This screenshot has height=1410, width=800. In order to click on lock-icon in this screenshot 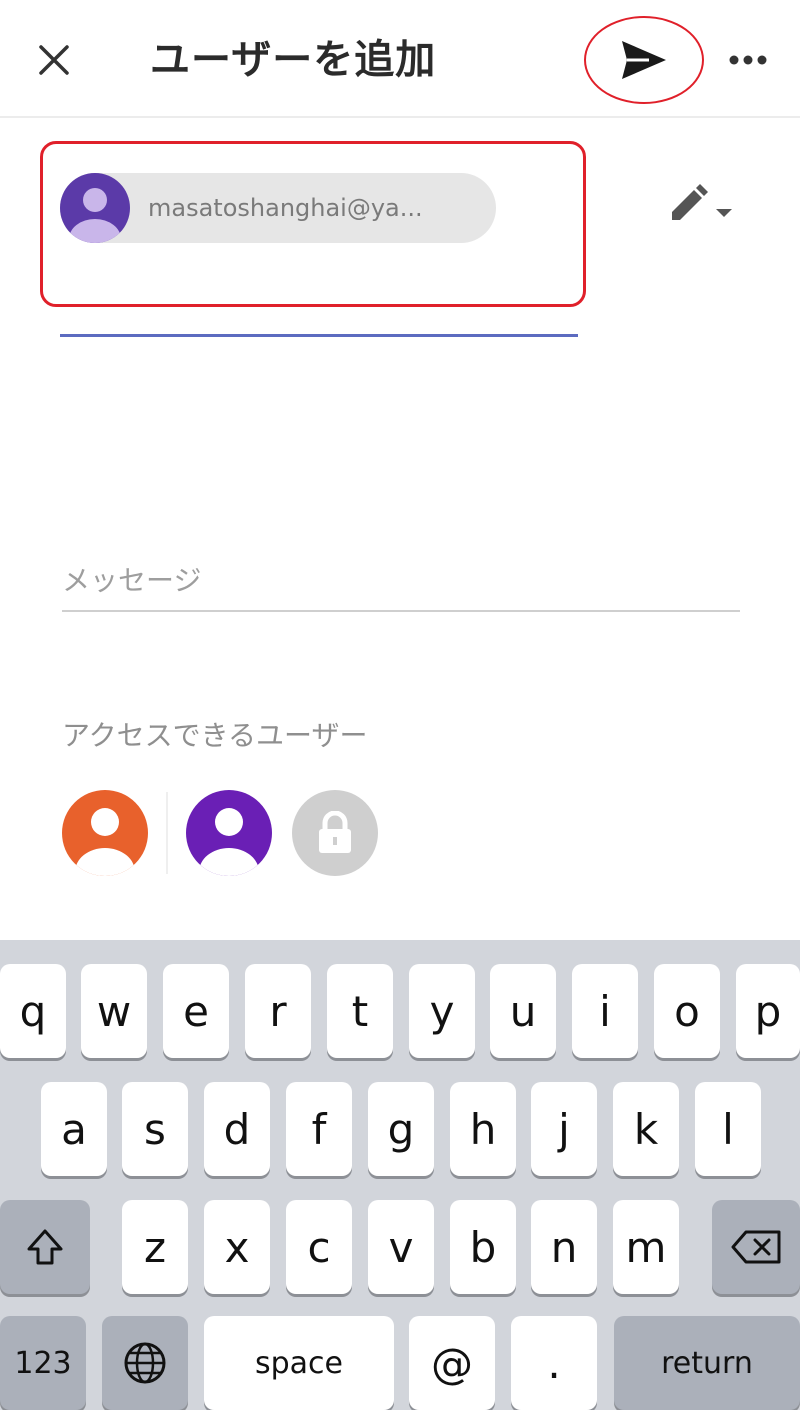, I will do `click(335, 832)`.